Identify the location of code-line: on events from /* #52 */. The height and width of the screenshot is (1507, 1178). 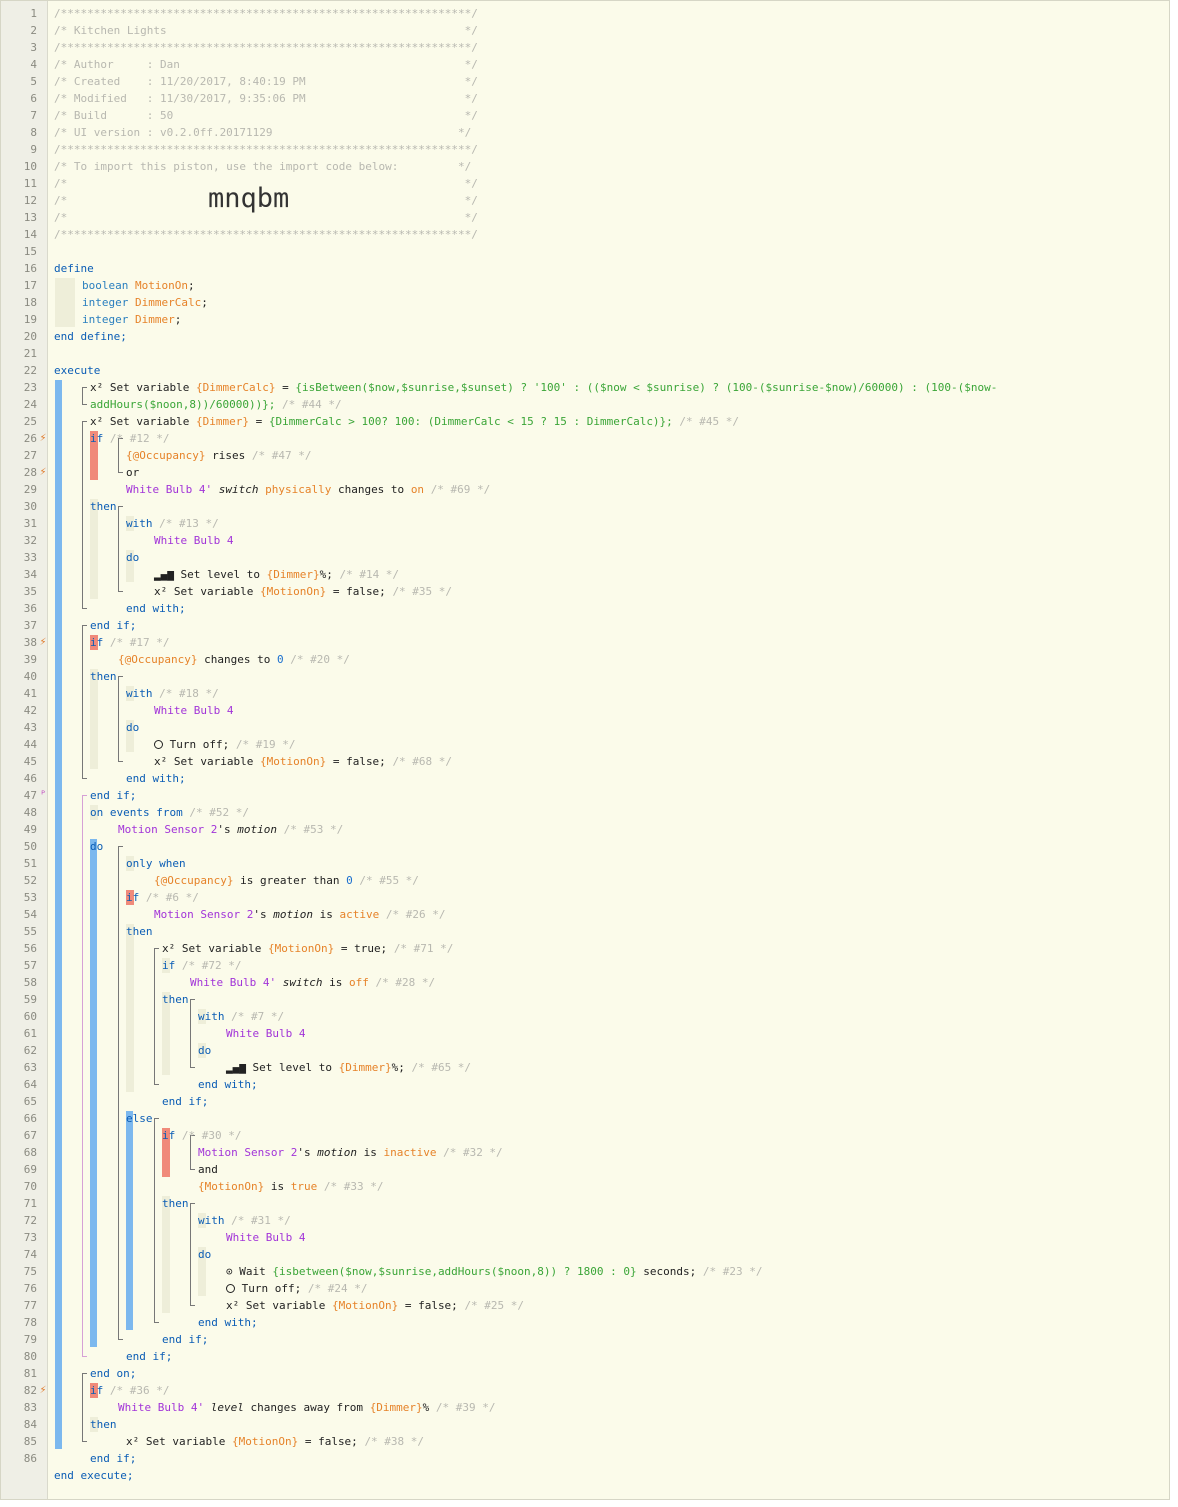
(169, 812).